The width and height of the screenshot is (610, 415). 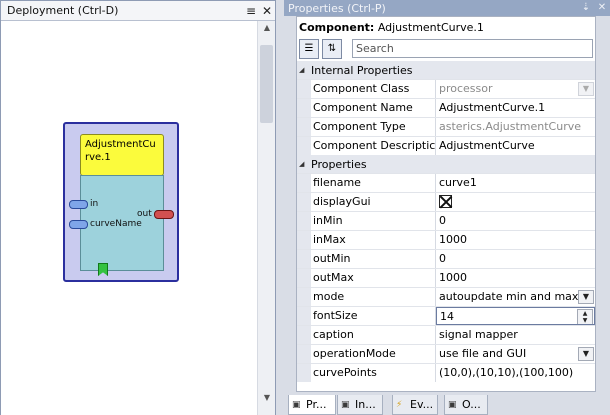 What do you see at coordinates (472, 48) in the screenshot?
I see `search-input` at bounding box center [472, 48].